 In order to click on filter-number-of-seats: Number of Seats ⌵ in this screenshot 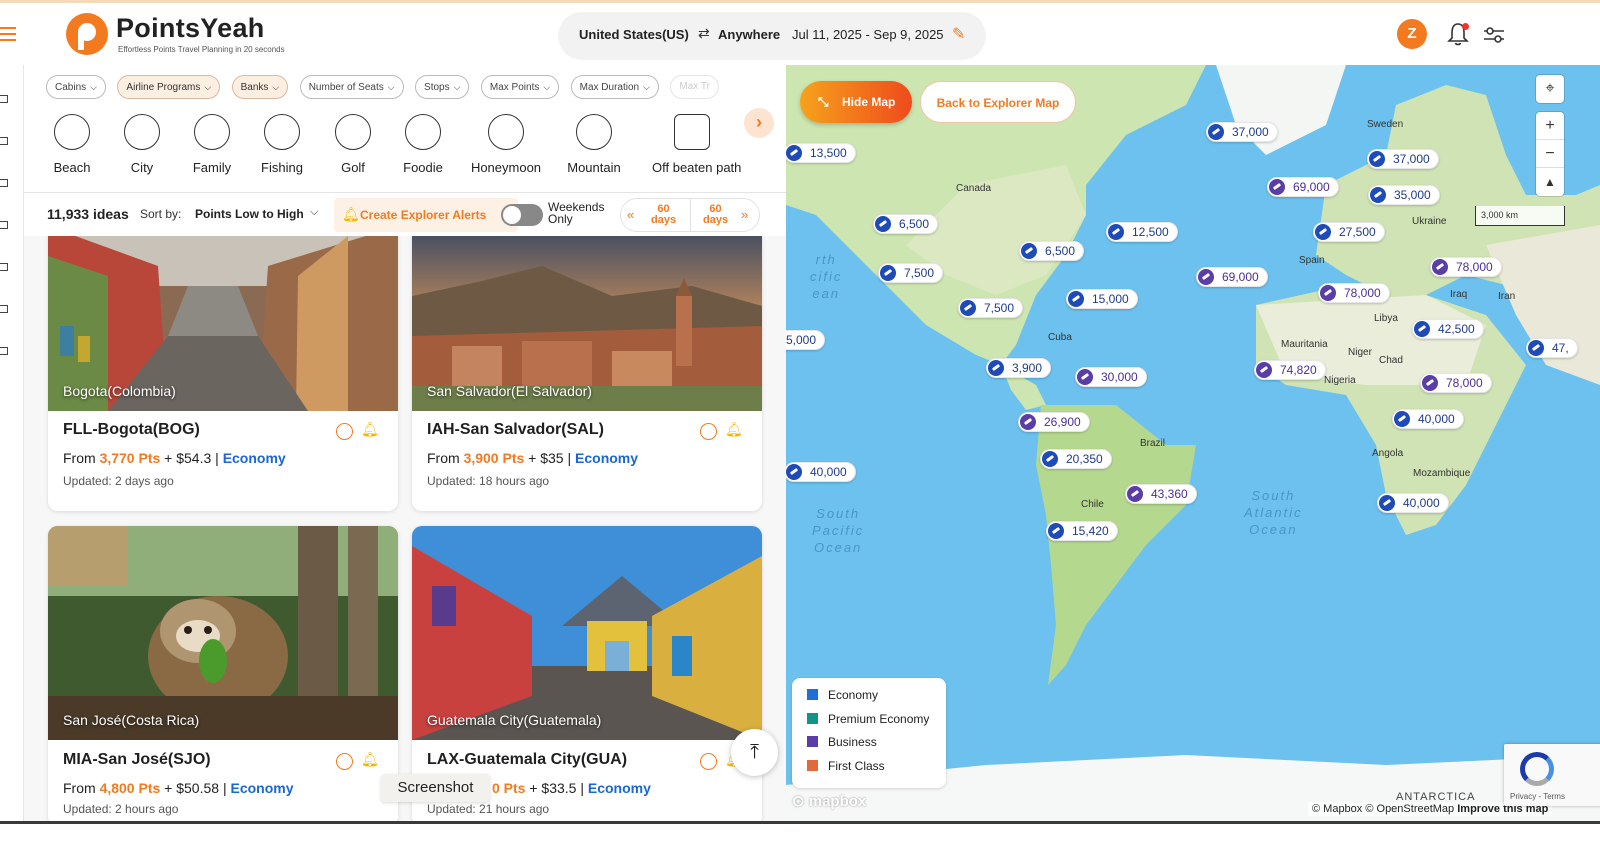, I will do `click(351, 87)`.